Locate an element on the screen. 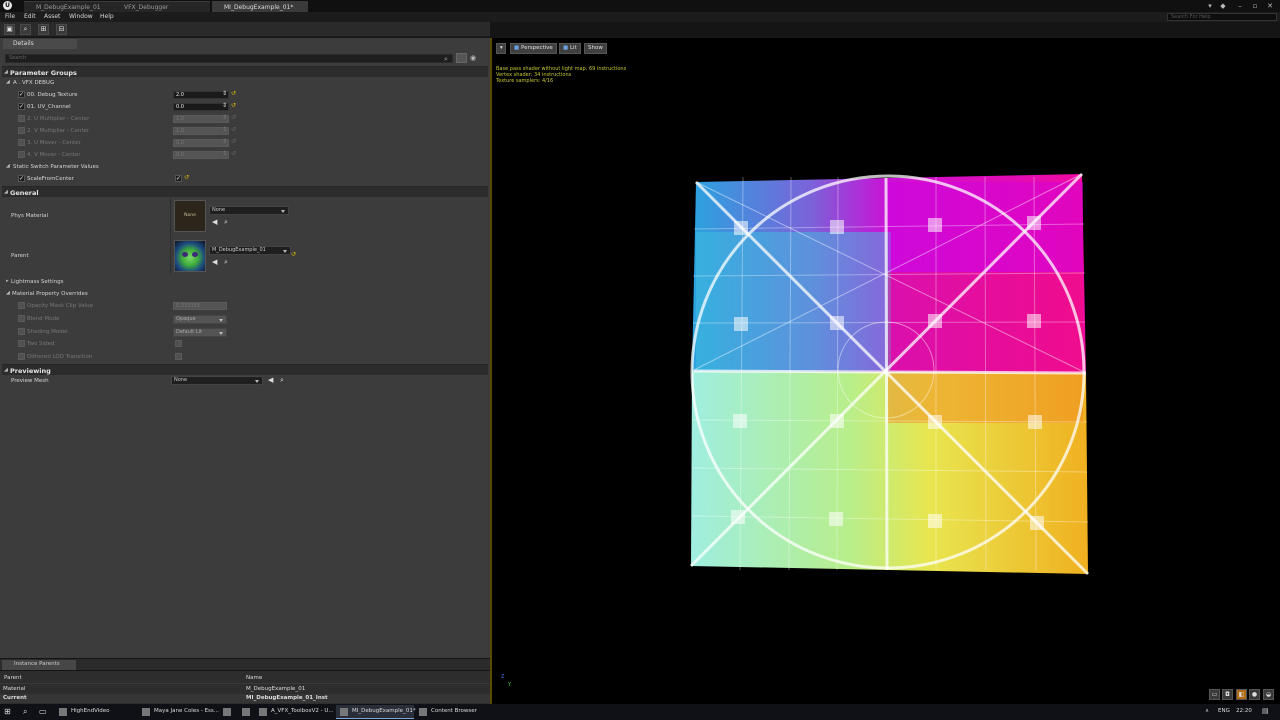 This screenshot has height=720, width=1280. menu-window: Window is located at coordinates (81, 16).